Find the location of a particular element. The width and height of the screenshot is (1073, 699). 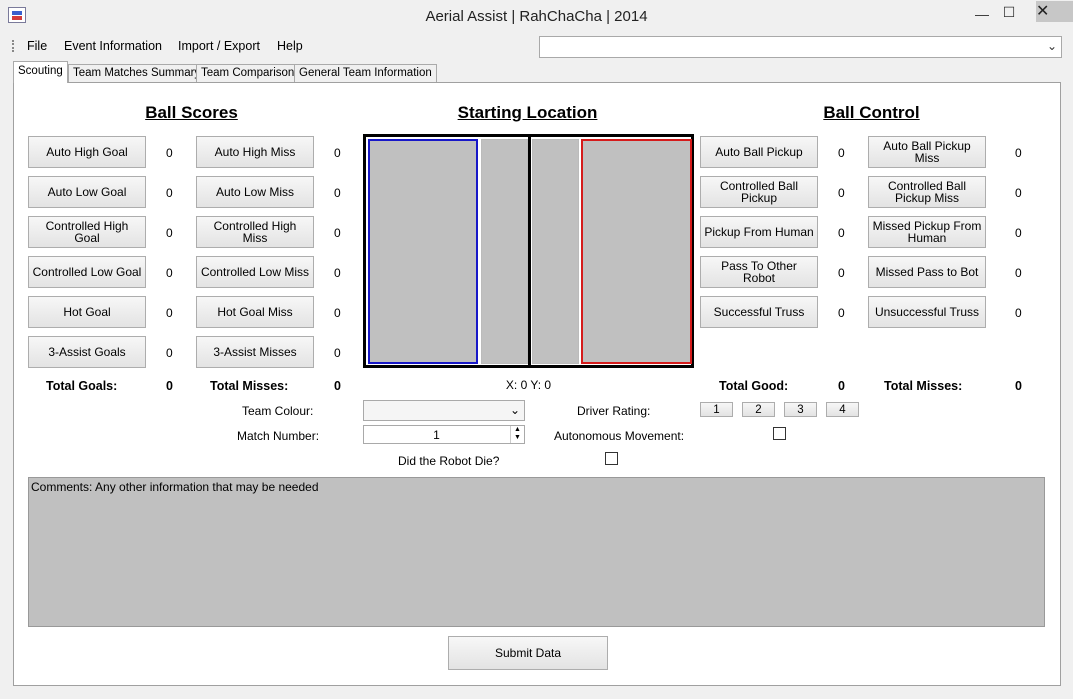

window-title: Aerial Assist | RahChaCha | 2014 is located at coordinates (536, 16).